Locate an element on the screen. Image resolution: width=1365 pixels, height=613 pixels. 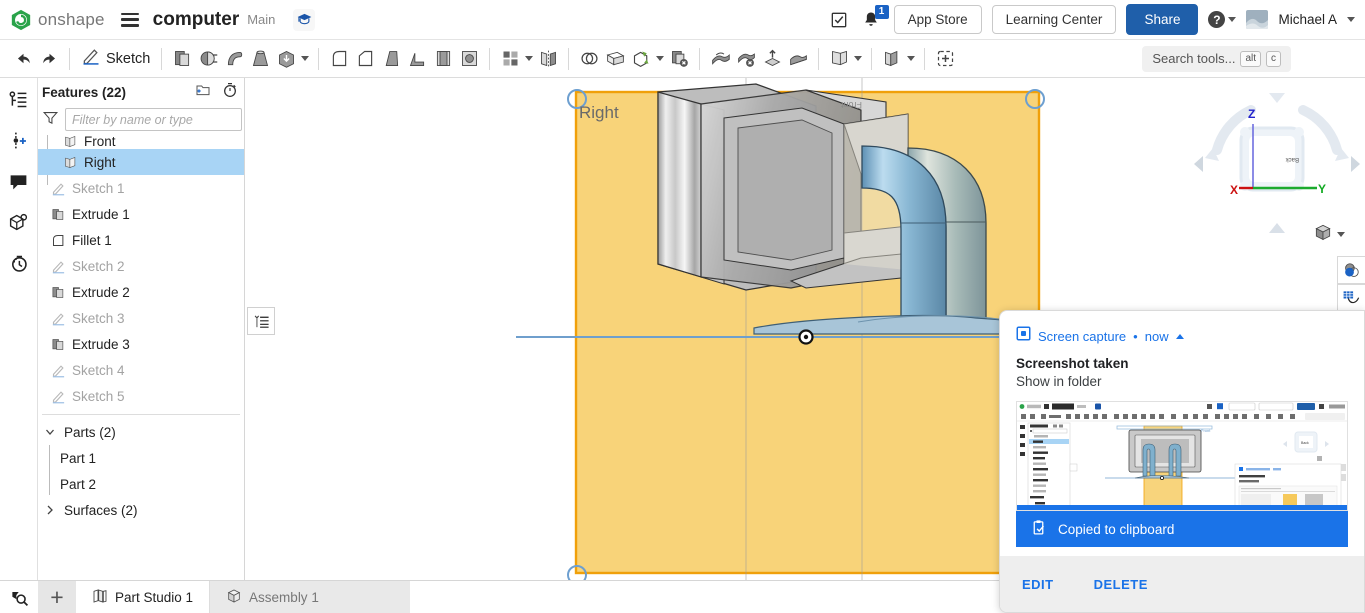
tree-group-parts: Parts (2) is located at coordinates (141, 432).